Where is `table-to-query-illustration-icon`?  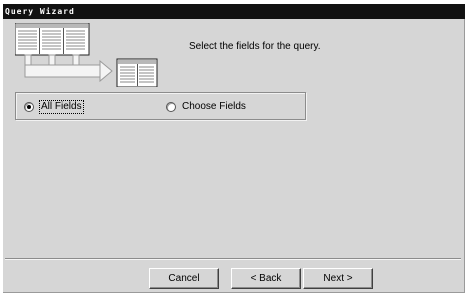
table-to-query-illustration-icon is located at coordinates (86, 55).